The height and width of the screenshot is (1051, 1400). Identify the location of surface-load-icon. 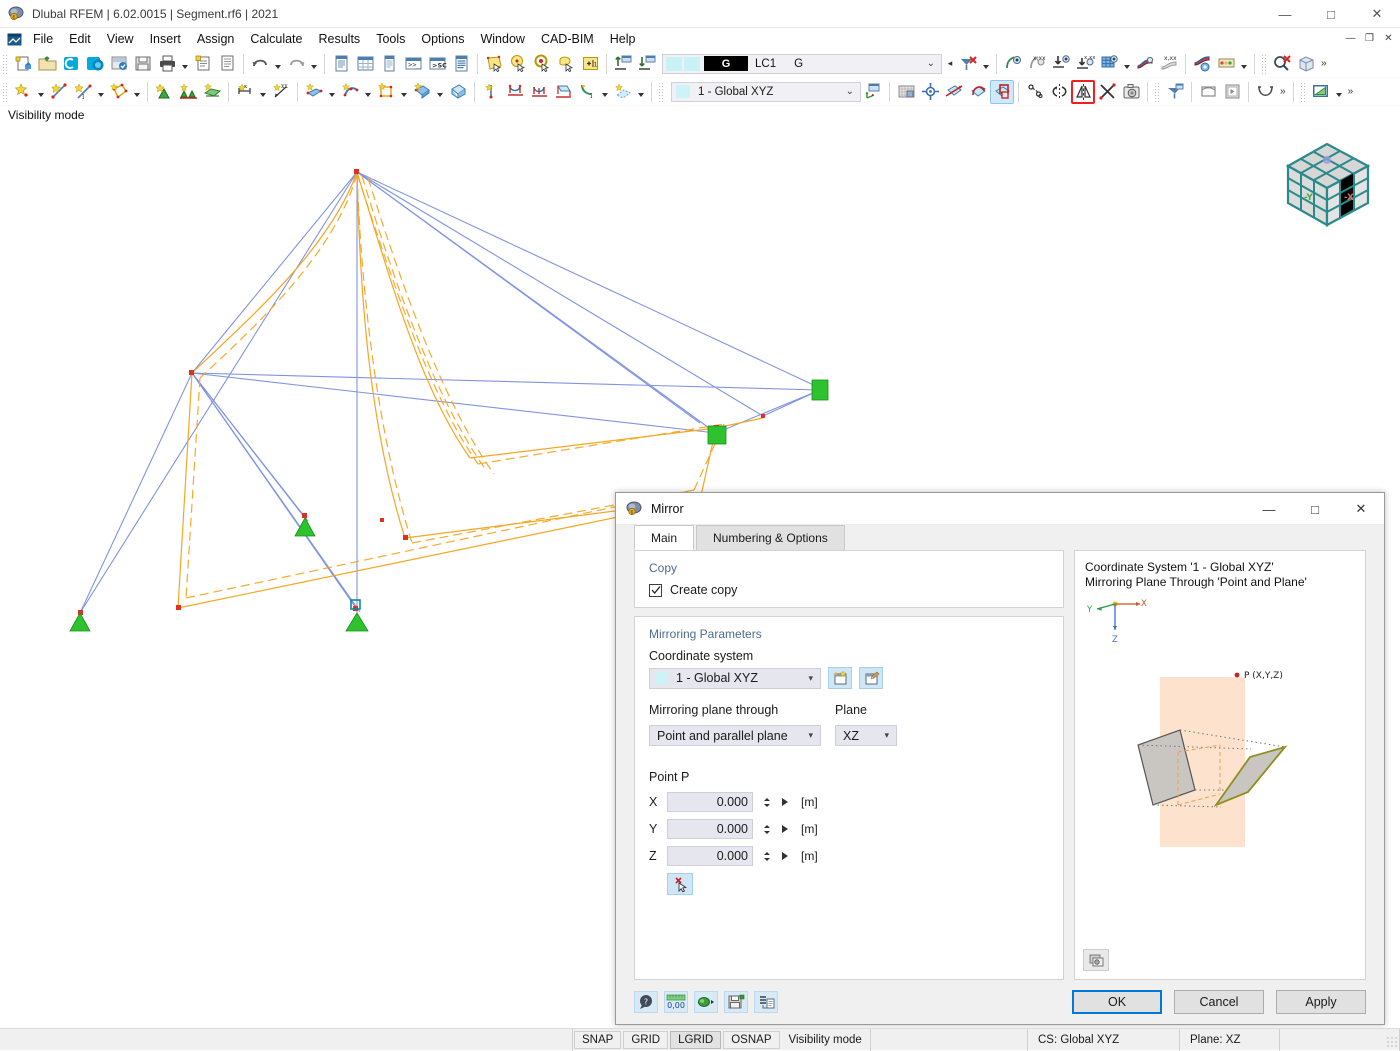
(386, 92).